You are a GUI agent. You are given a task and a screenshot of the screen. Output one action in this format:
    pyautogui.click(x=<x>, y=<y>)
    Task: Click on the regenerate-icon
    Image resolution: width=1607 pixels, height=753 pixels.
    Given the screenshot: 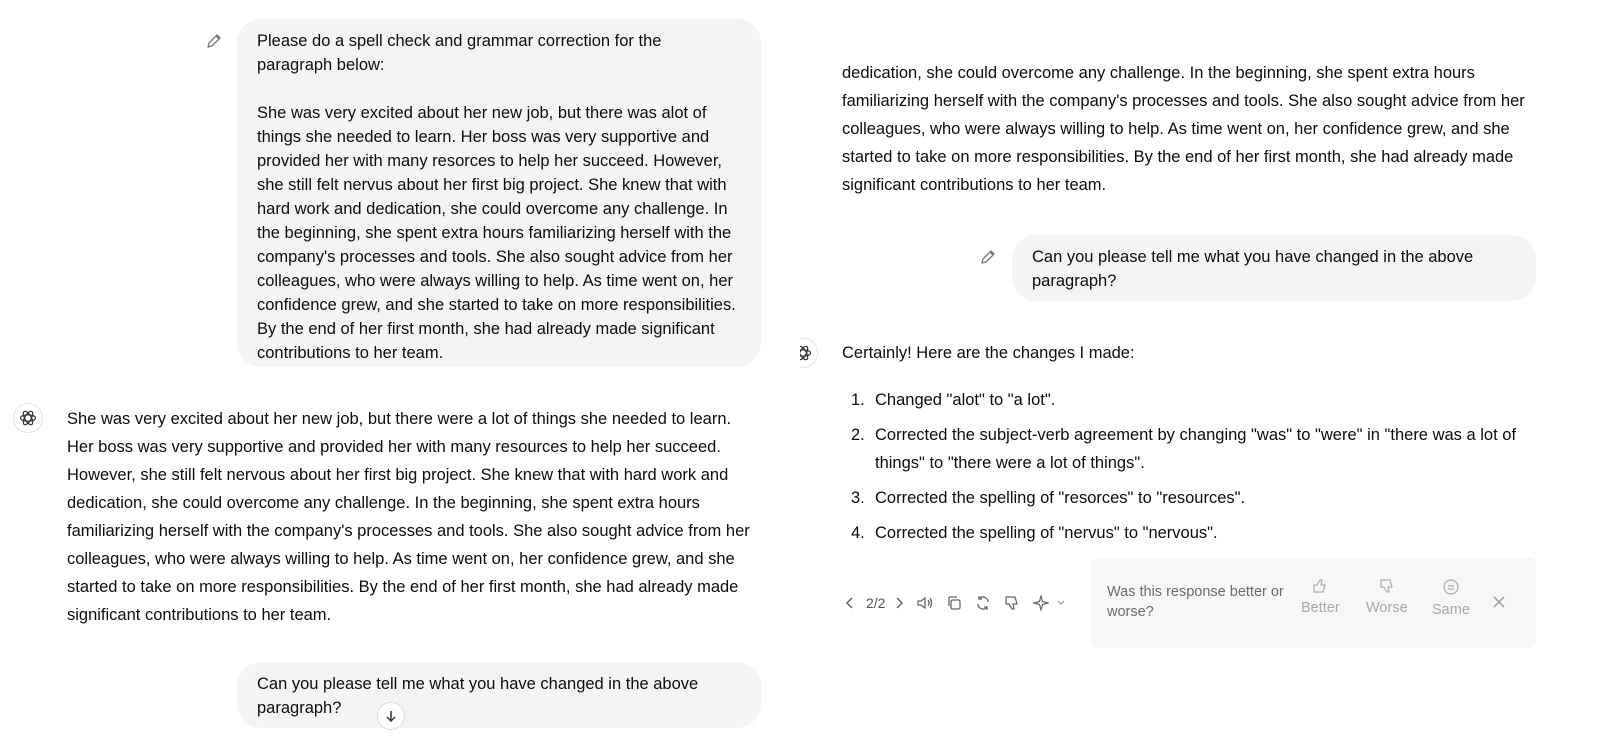 What is the action you would take?
    pyautogui.click(x=983, y=603)
    